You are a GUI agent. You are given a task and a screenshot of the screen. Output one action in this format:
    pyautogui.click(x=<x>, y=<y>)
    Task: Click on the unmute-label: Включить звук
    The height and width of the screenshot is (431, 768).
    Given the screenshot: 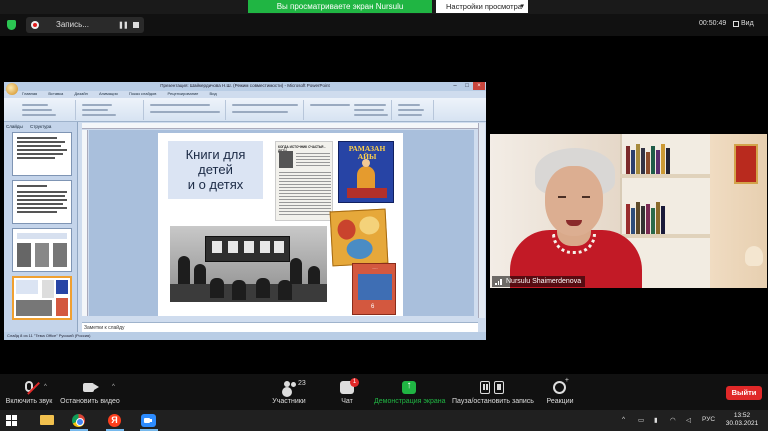 What is the action you would take?
    pyautogui.click(x=29, y=401)
    